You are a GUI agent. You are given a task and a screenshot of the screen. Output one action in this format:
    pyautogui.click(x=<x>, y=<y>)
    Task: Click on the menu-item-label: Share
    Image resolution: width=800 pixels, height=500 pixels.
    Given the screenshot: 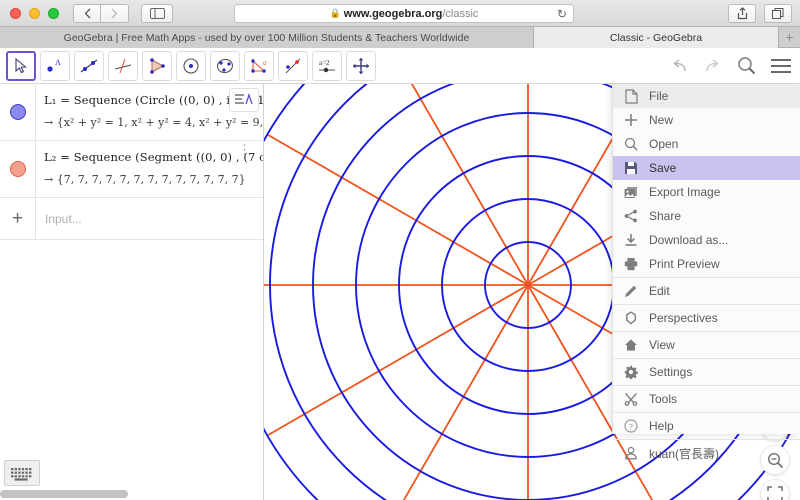 What is the action you would take?
    pyautogui.click(x=665, y=216)
    